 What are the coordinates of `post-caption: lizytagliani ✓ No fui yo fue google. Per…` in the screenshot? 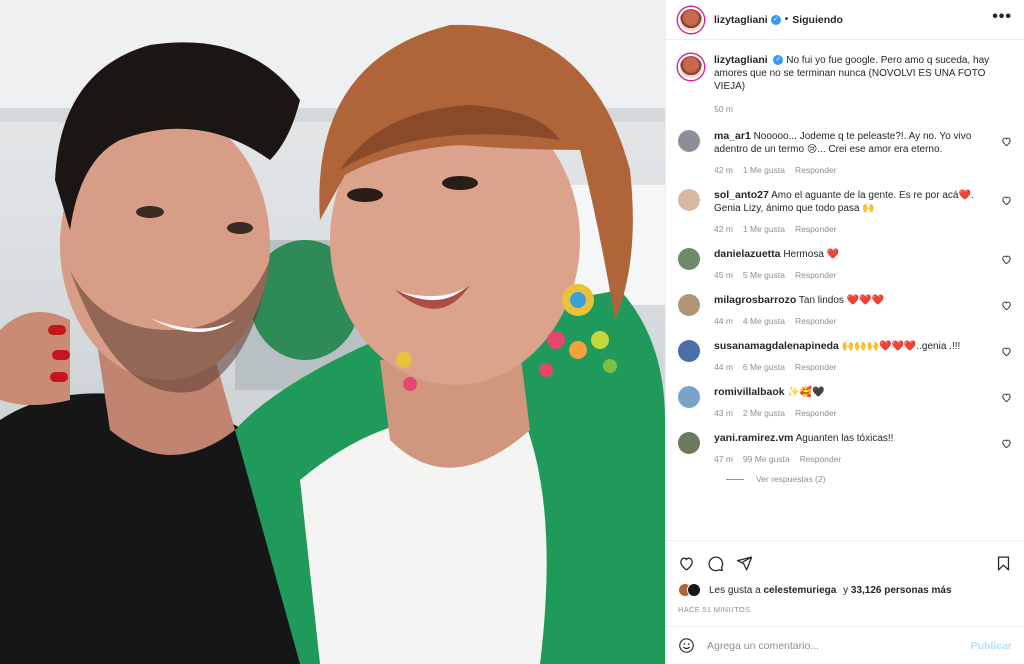 It's located at (845, 85).